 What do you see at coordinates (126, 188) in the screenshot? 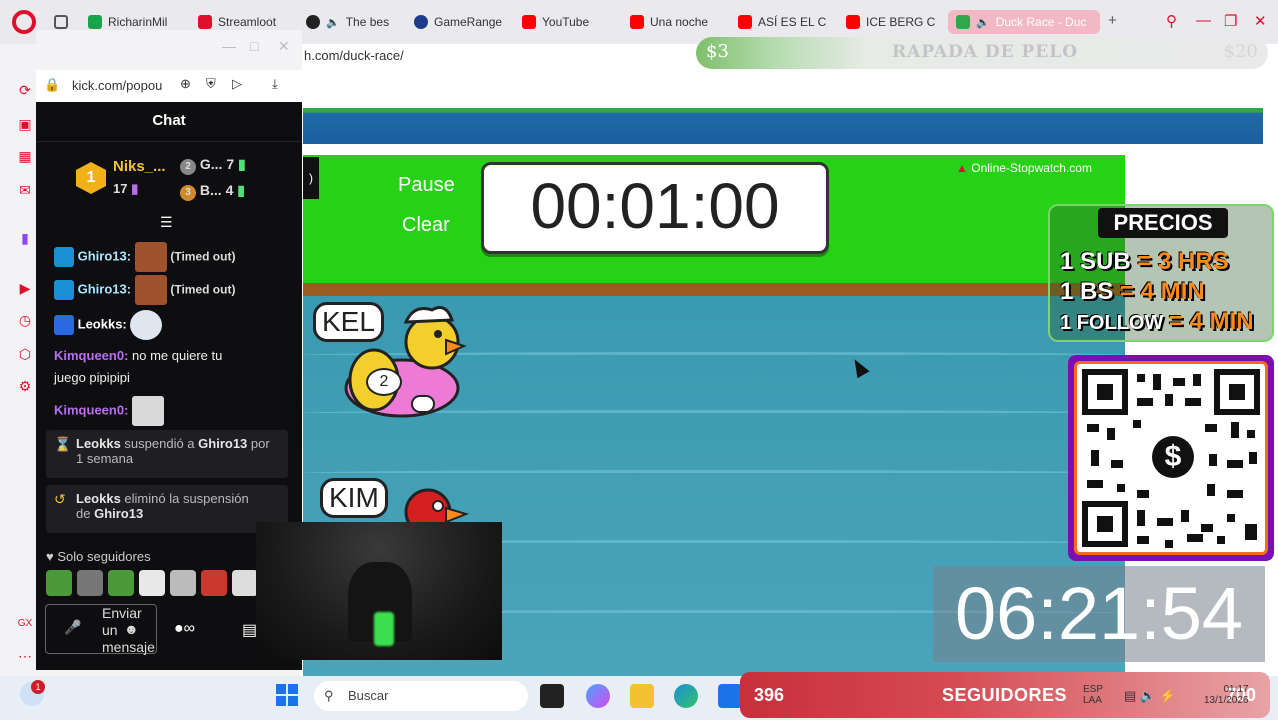
I see `leader-1-count: 17 ▮` at bounding box center [126, 188].